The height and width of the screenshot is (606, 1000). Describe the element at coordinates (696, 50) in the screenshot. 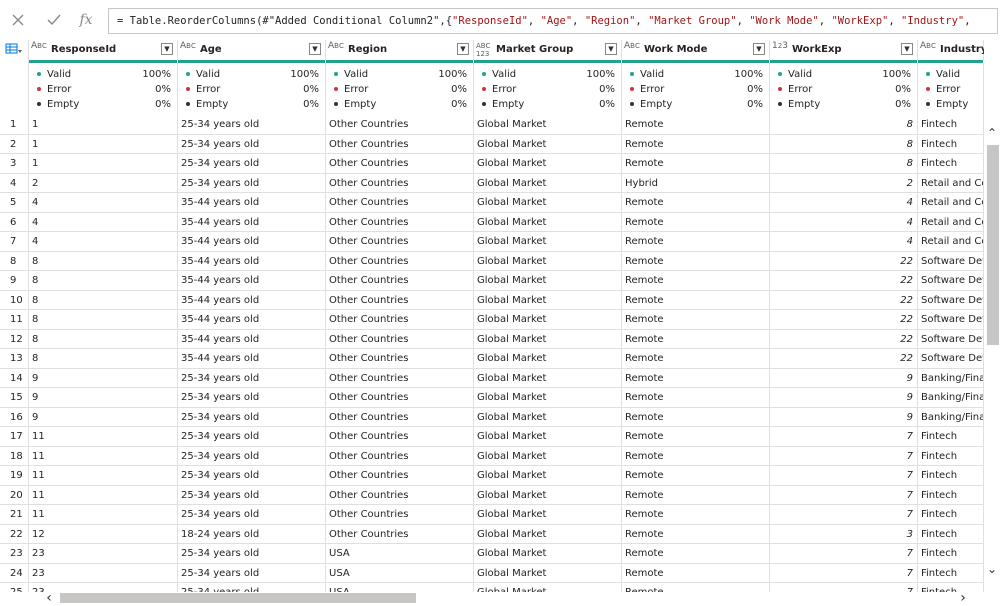

I see `column-header-work-mode: ABC Work Mode ▼` at that location.